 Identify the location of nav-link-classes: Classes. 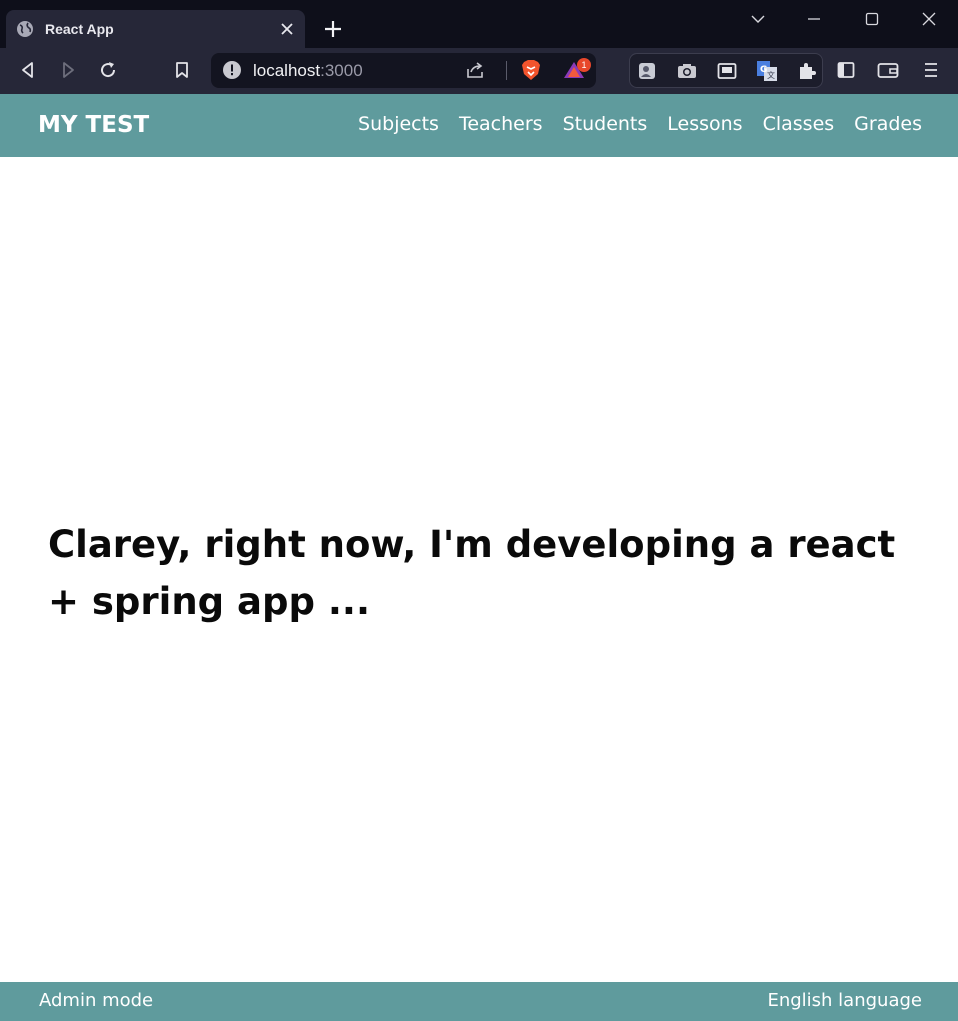
(799, 124).